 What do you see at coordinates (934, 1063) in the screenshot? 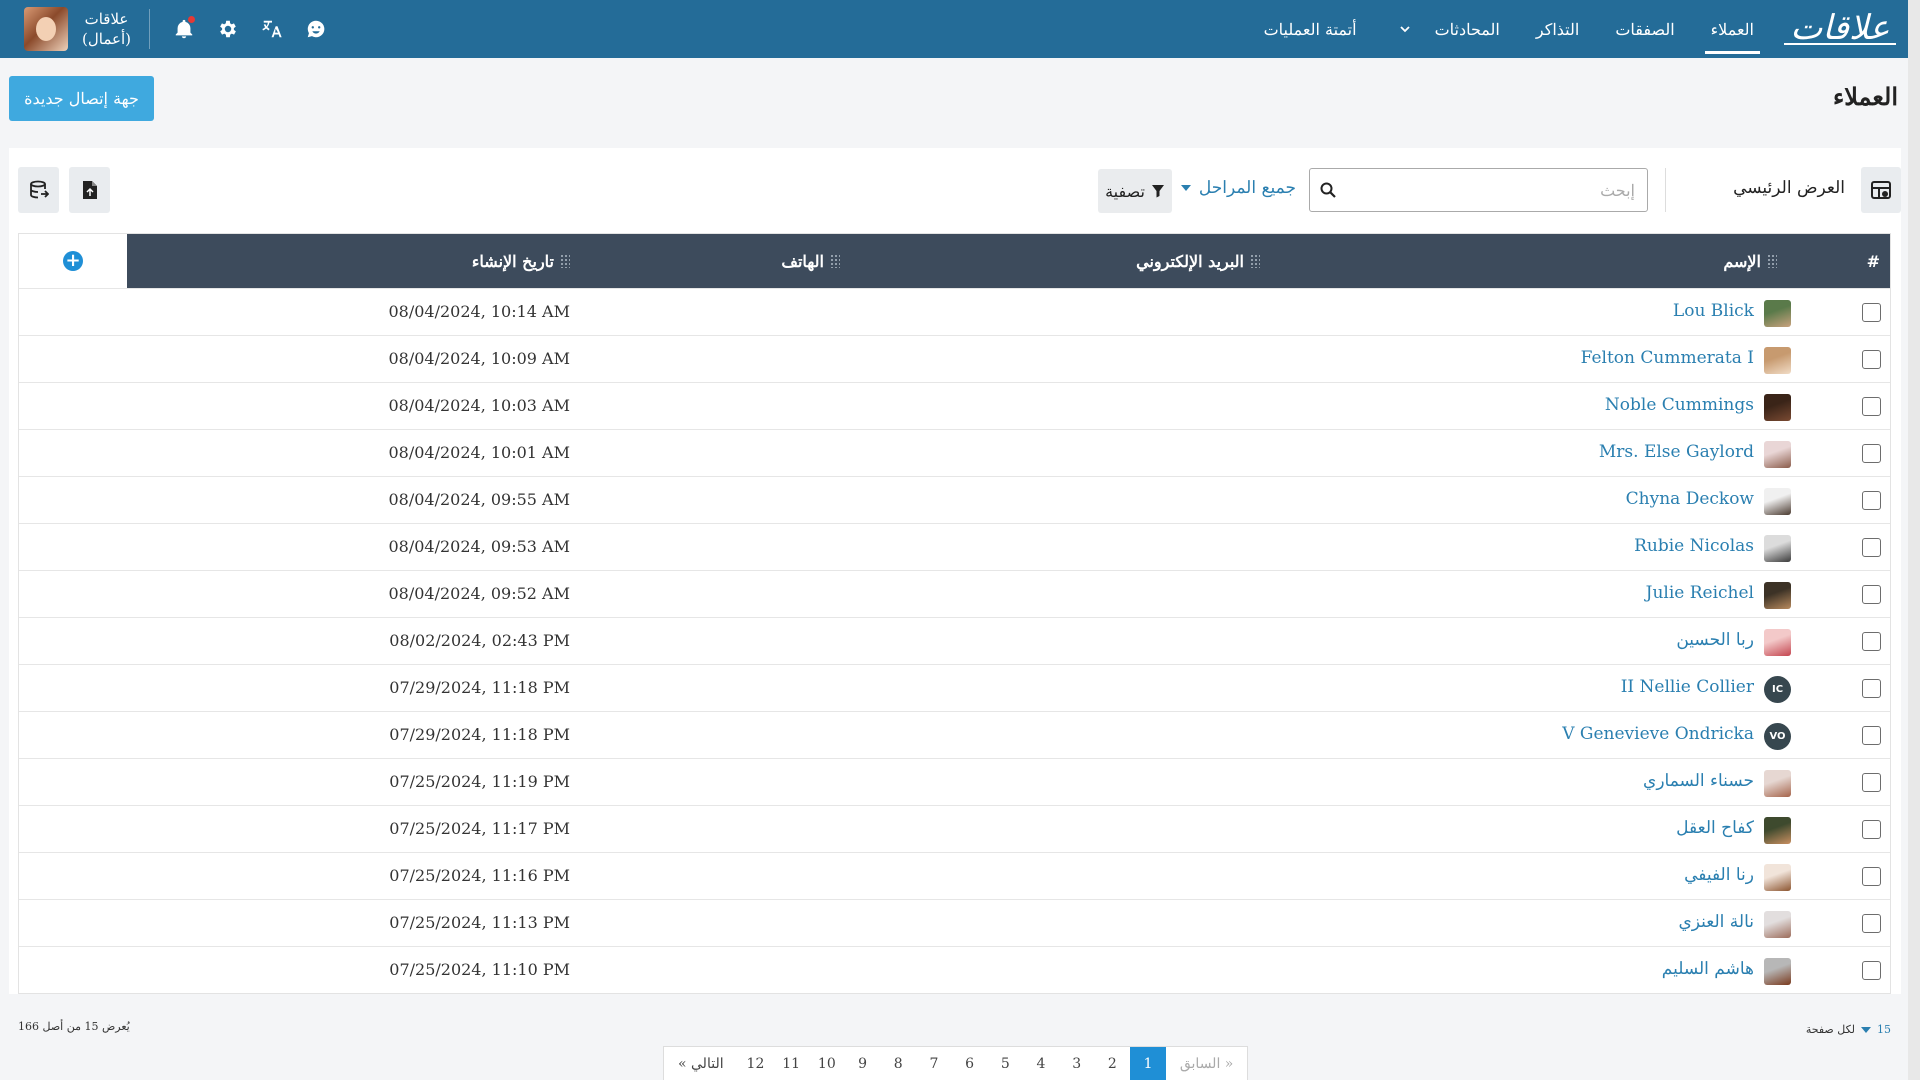
I see `pager-page: 7` at bounding box center [934, 1063].